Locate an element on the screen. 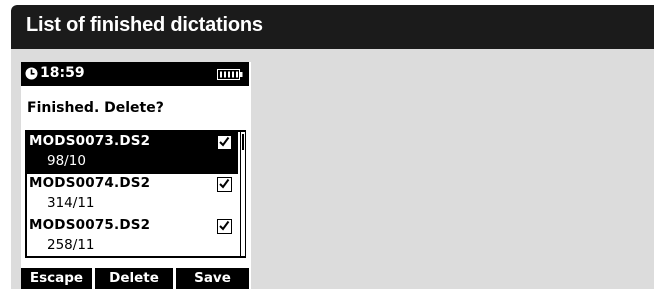  dictation-name: MODS0073.DS2 is located at coordinates (90, 141).